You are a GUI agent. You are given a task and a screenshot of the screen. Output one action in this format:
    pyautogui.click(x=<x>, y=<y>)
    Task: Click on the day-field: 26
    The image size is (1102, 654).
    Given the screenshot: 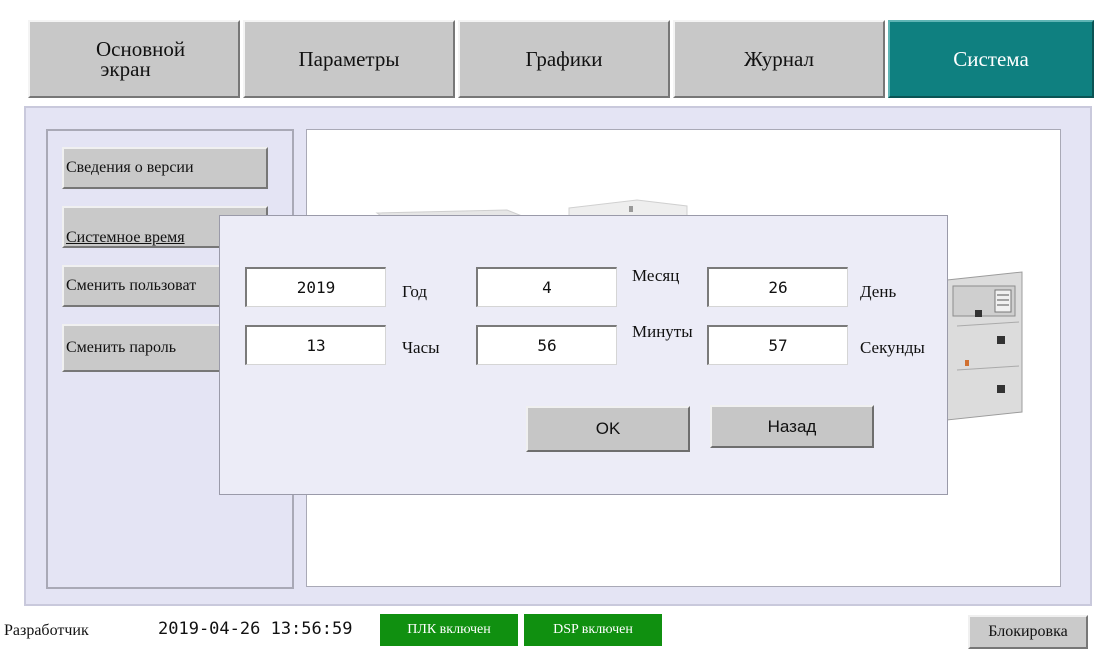 What is the action you would take?
    pyautogui.click(x=777, y=287)
    